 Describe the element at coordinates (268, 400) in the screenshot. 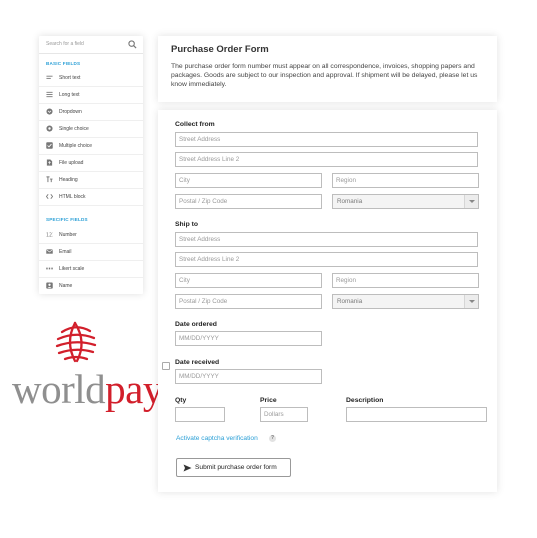

I see `price-label: Price` at that location.